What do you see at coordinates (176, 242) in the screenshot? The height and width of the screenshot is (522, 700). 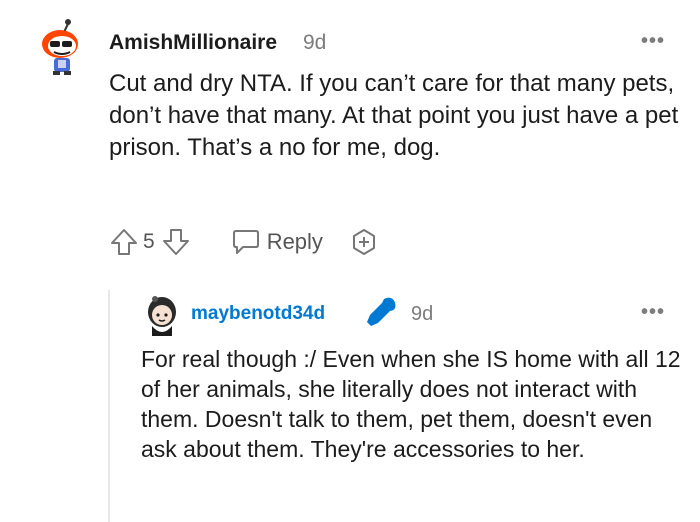 I see `downvote-icon` at bounding box center [176, 242].